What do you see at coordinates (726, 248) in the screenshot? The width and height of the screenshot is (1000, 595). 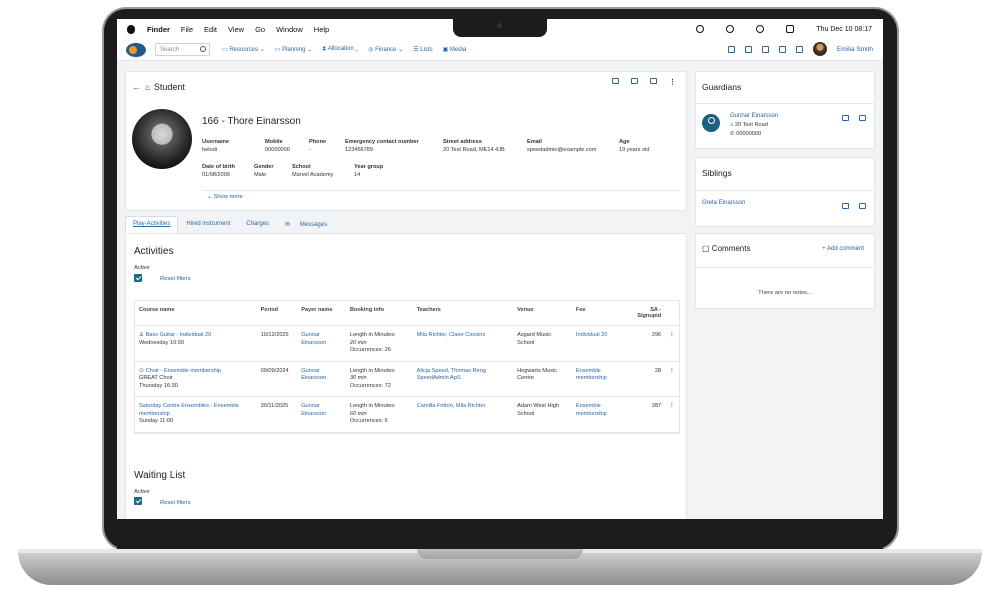 I see `comments-title: ▢ Comments` at bounding box center [726, 248].